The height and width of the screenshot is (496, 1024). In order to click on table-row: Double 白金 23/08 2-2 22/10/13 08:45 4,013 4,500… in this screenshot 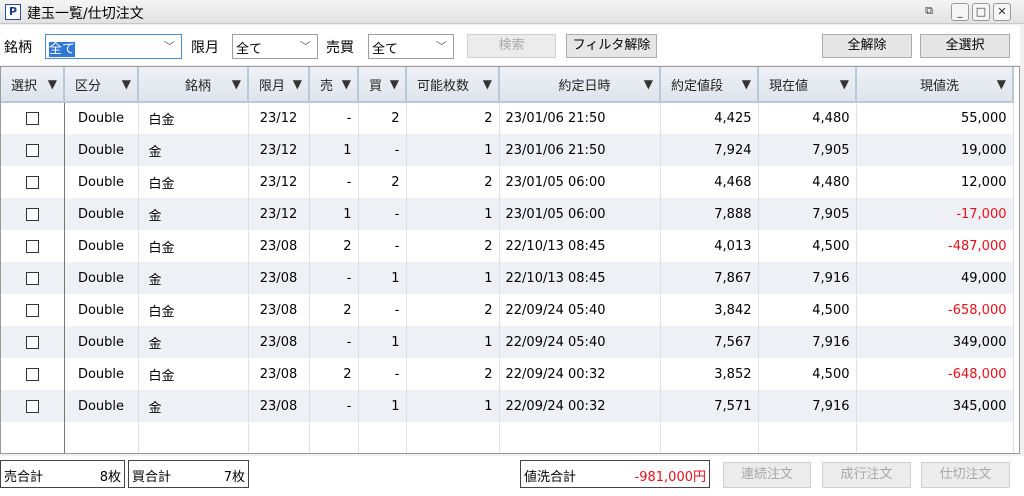, I will do `click(507, 246)`.